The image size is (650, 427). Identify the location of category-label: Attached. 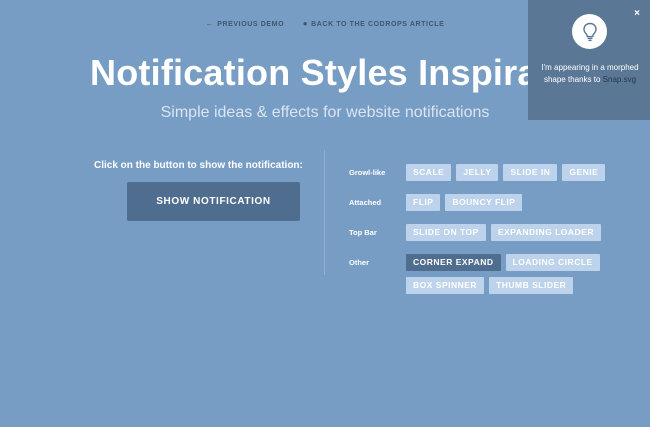
(365, 202).